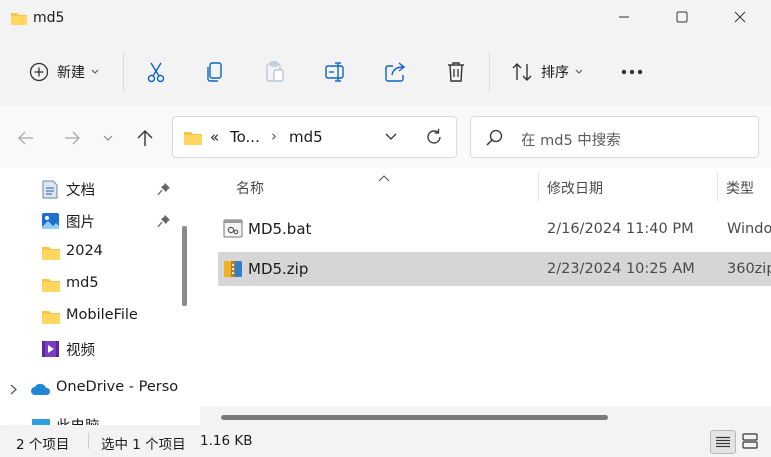 The width and height of the screenshot is (771, 457). I want to click on new-button-label: 新建, so click(71, 73).